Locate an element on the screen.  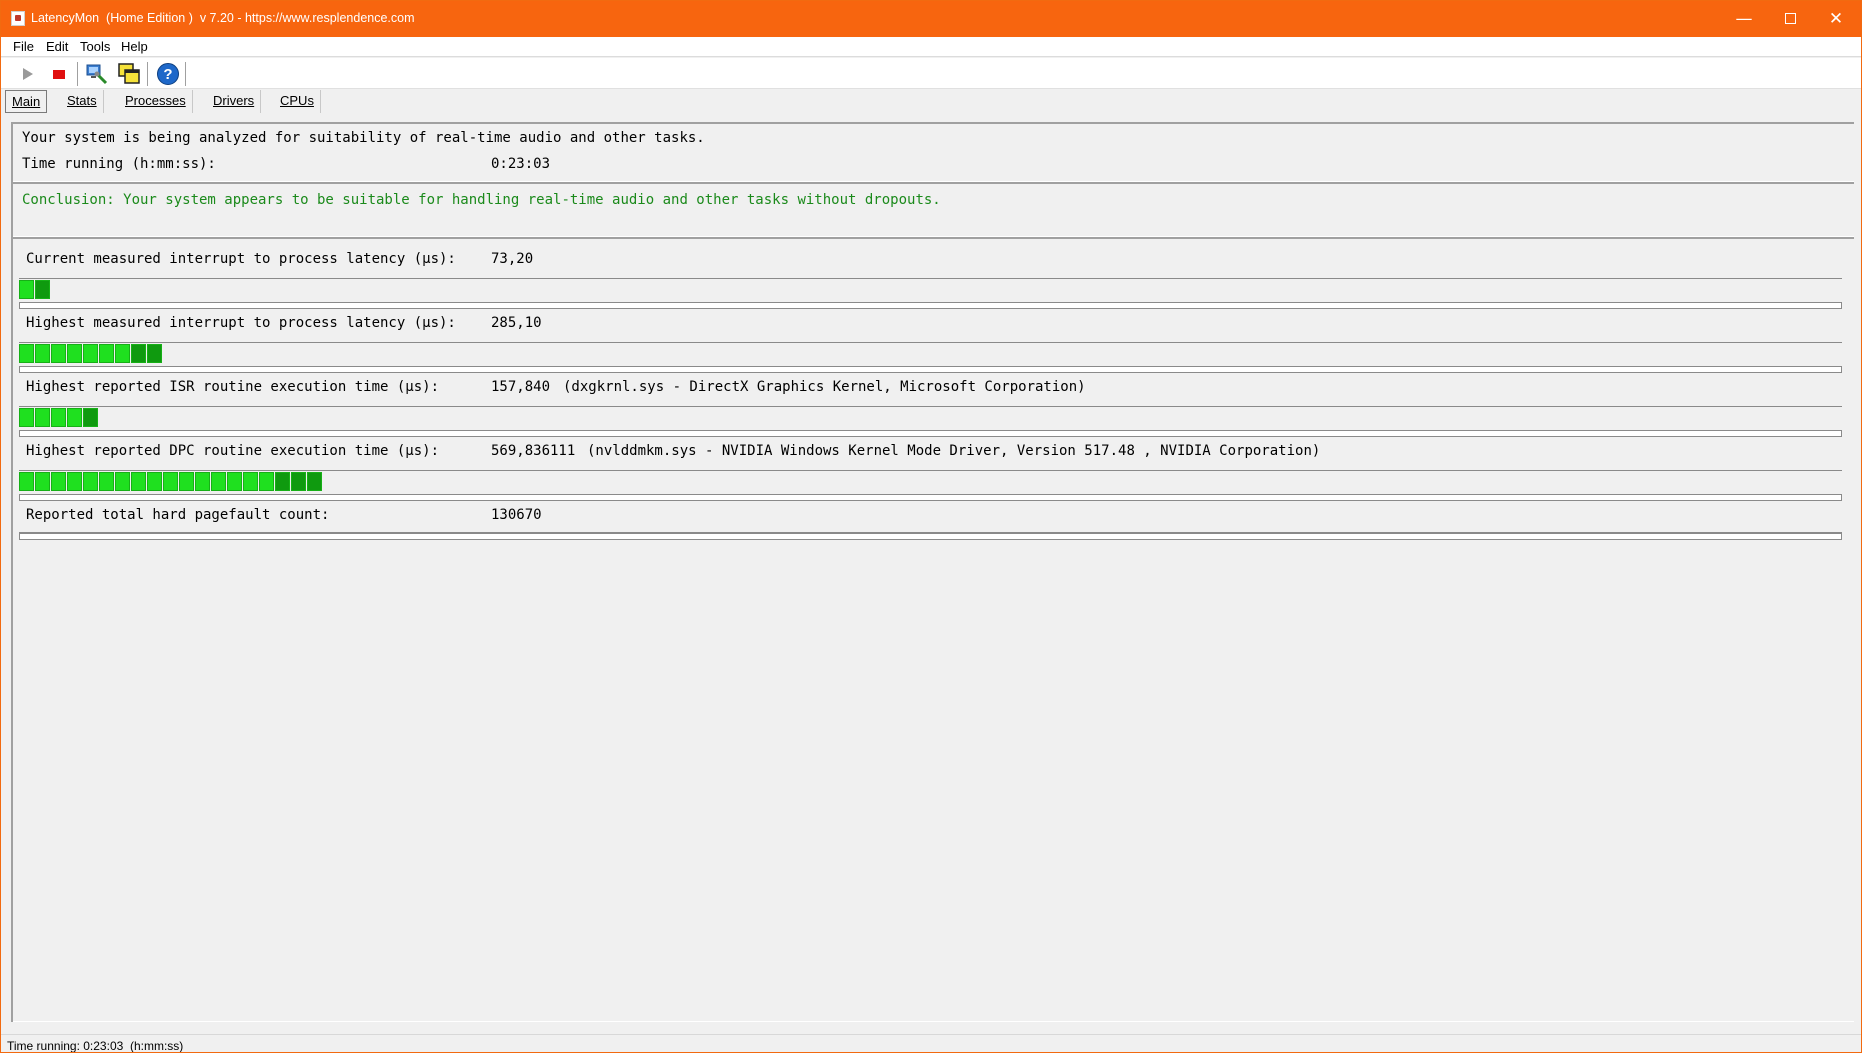
help-button: ? is located at coordinates (168, 74).